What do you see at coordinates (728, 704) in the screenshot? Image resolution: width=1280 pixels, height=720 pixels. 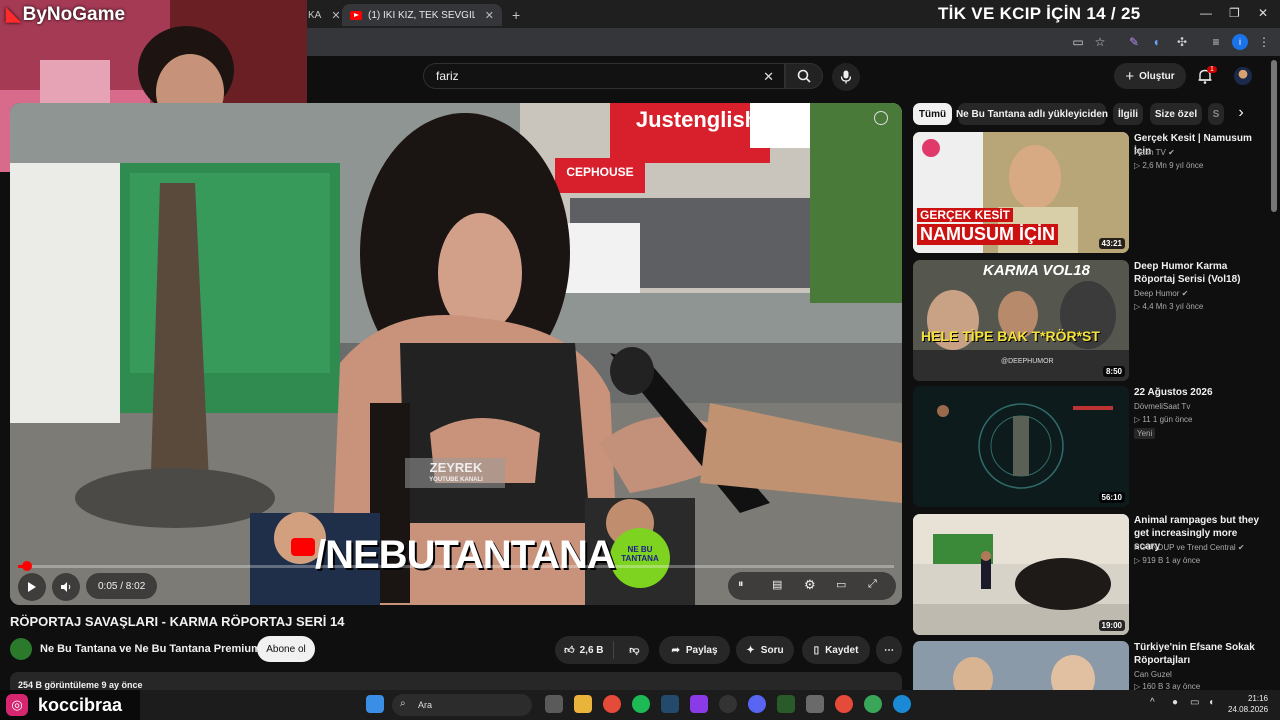 I see `obs-icon` at bounding box center [728, 704].